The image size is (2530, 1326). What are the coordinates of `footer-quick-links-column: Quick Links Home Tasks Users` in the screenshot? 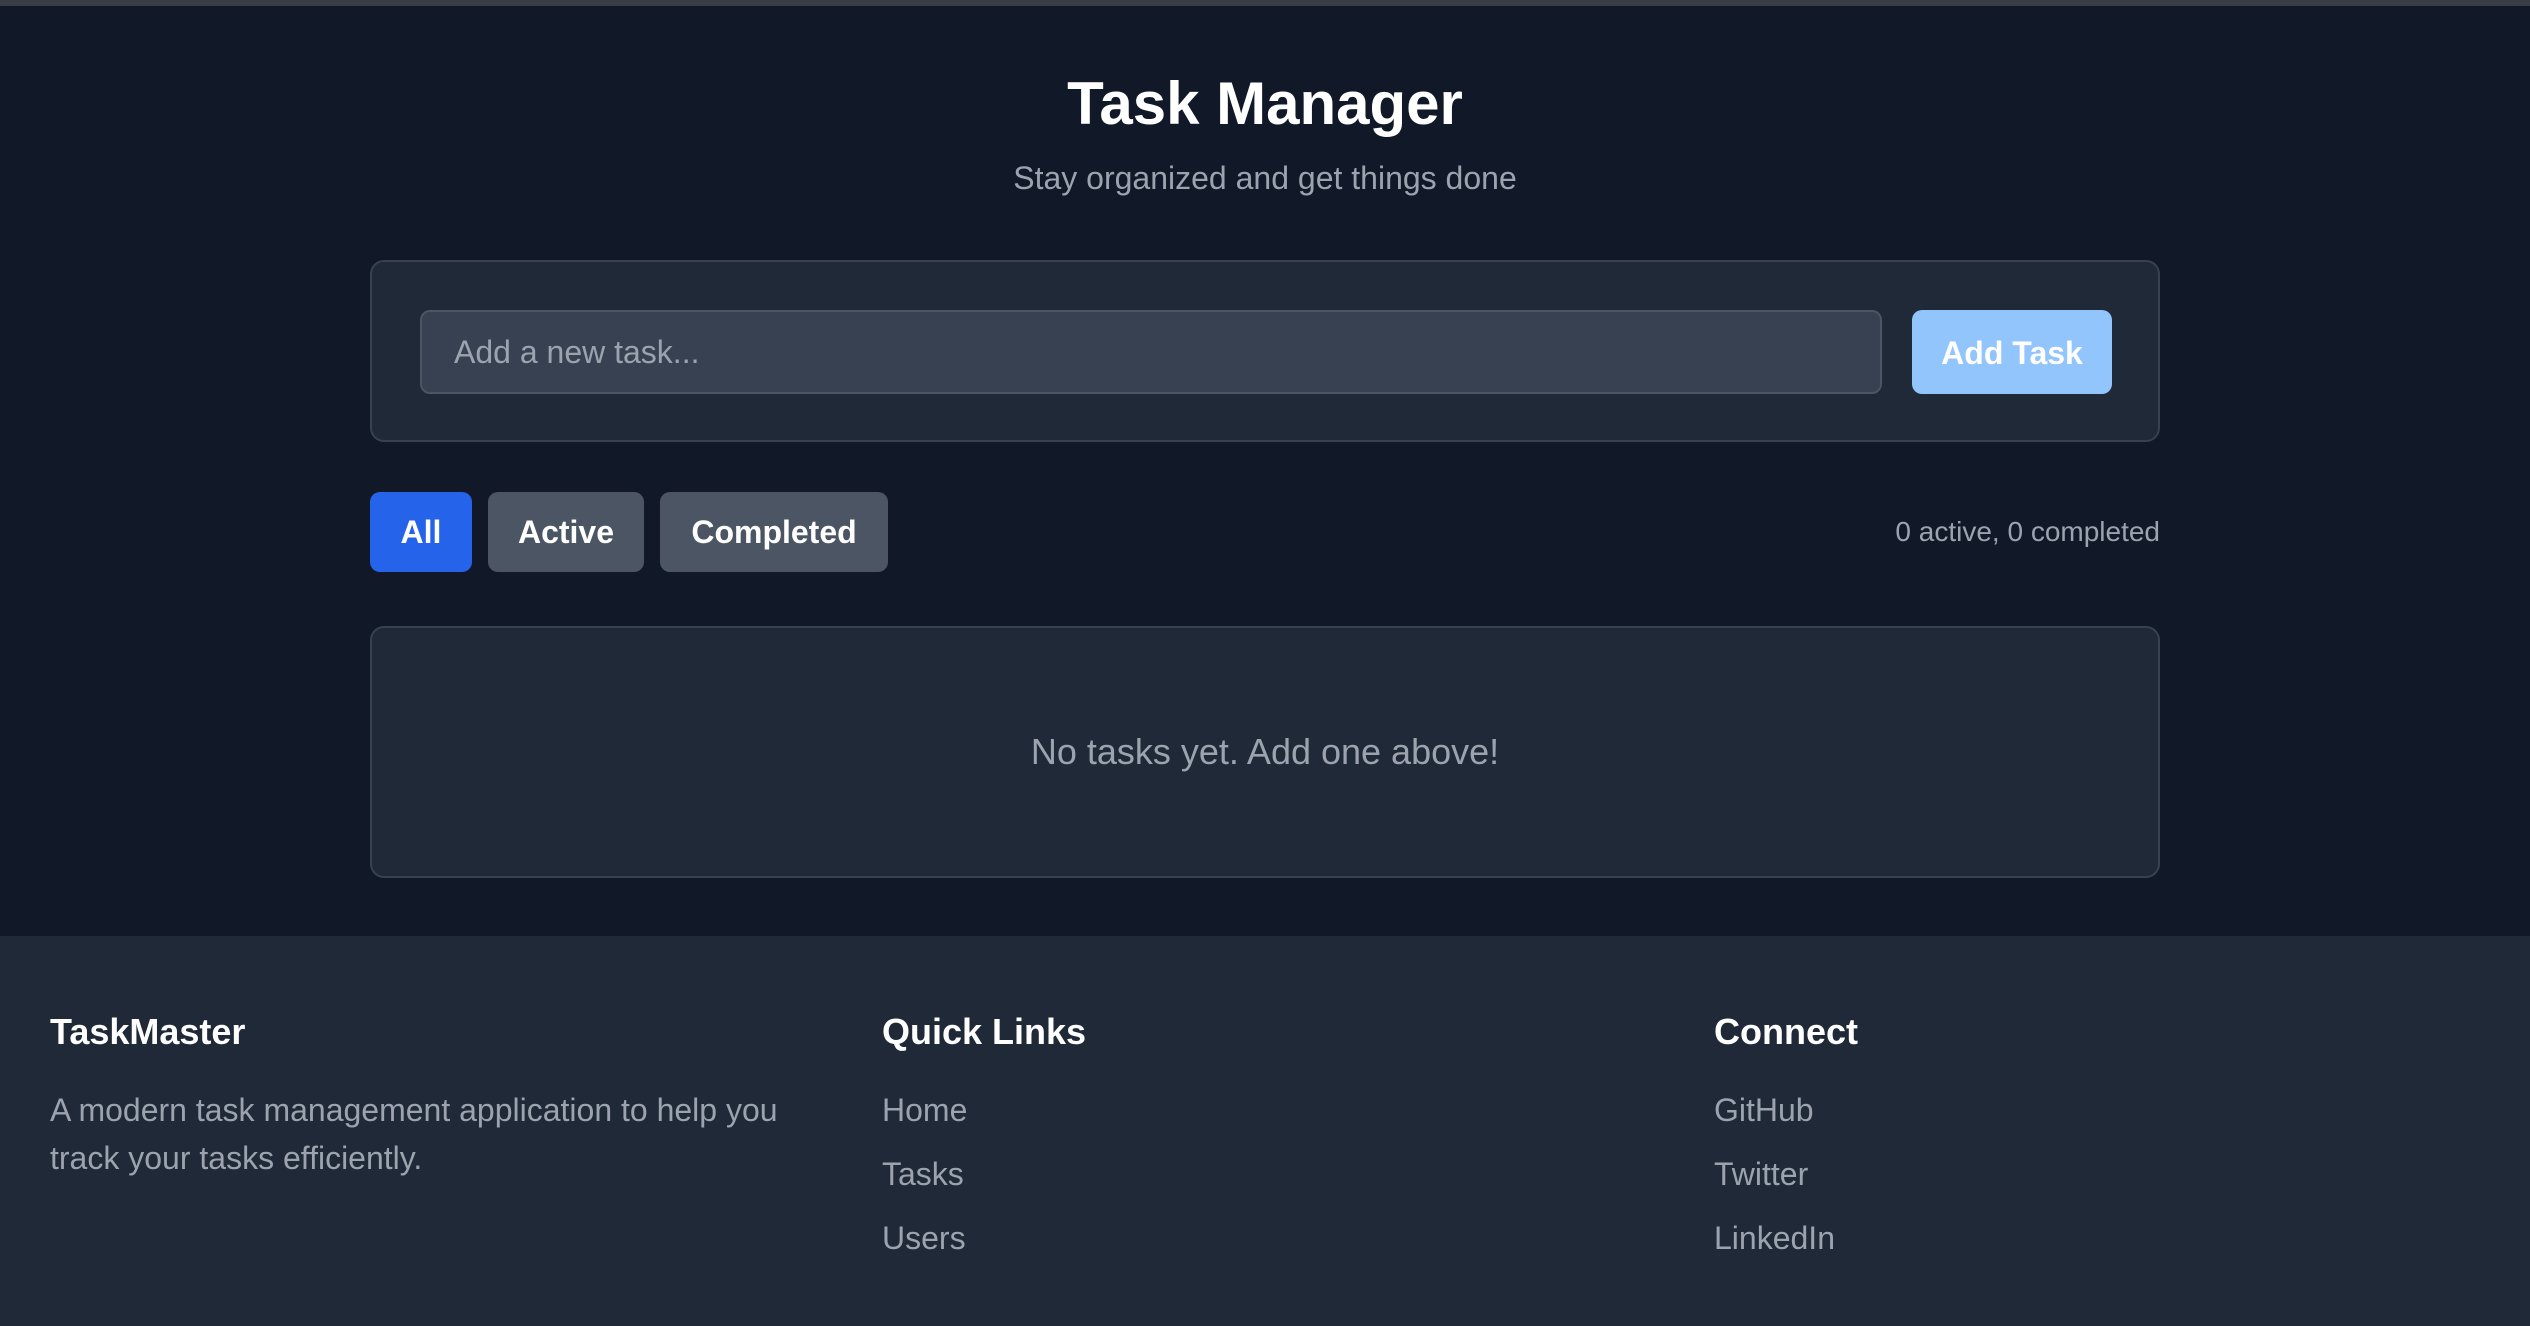 It's located at (1272, 1142).